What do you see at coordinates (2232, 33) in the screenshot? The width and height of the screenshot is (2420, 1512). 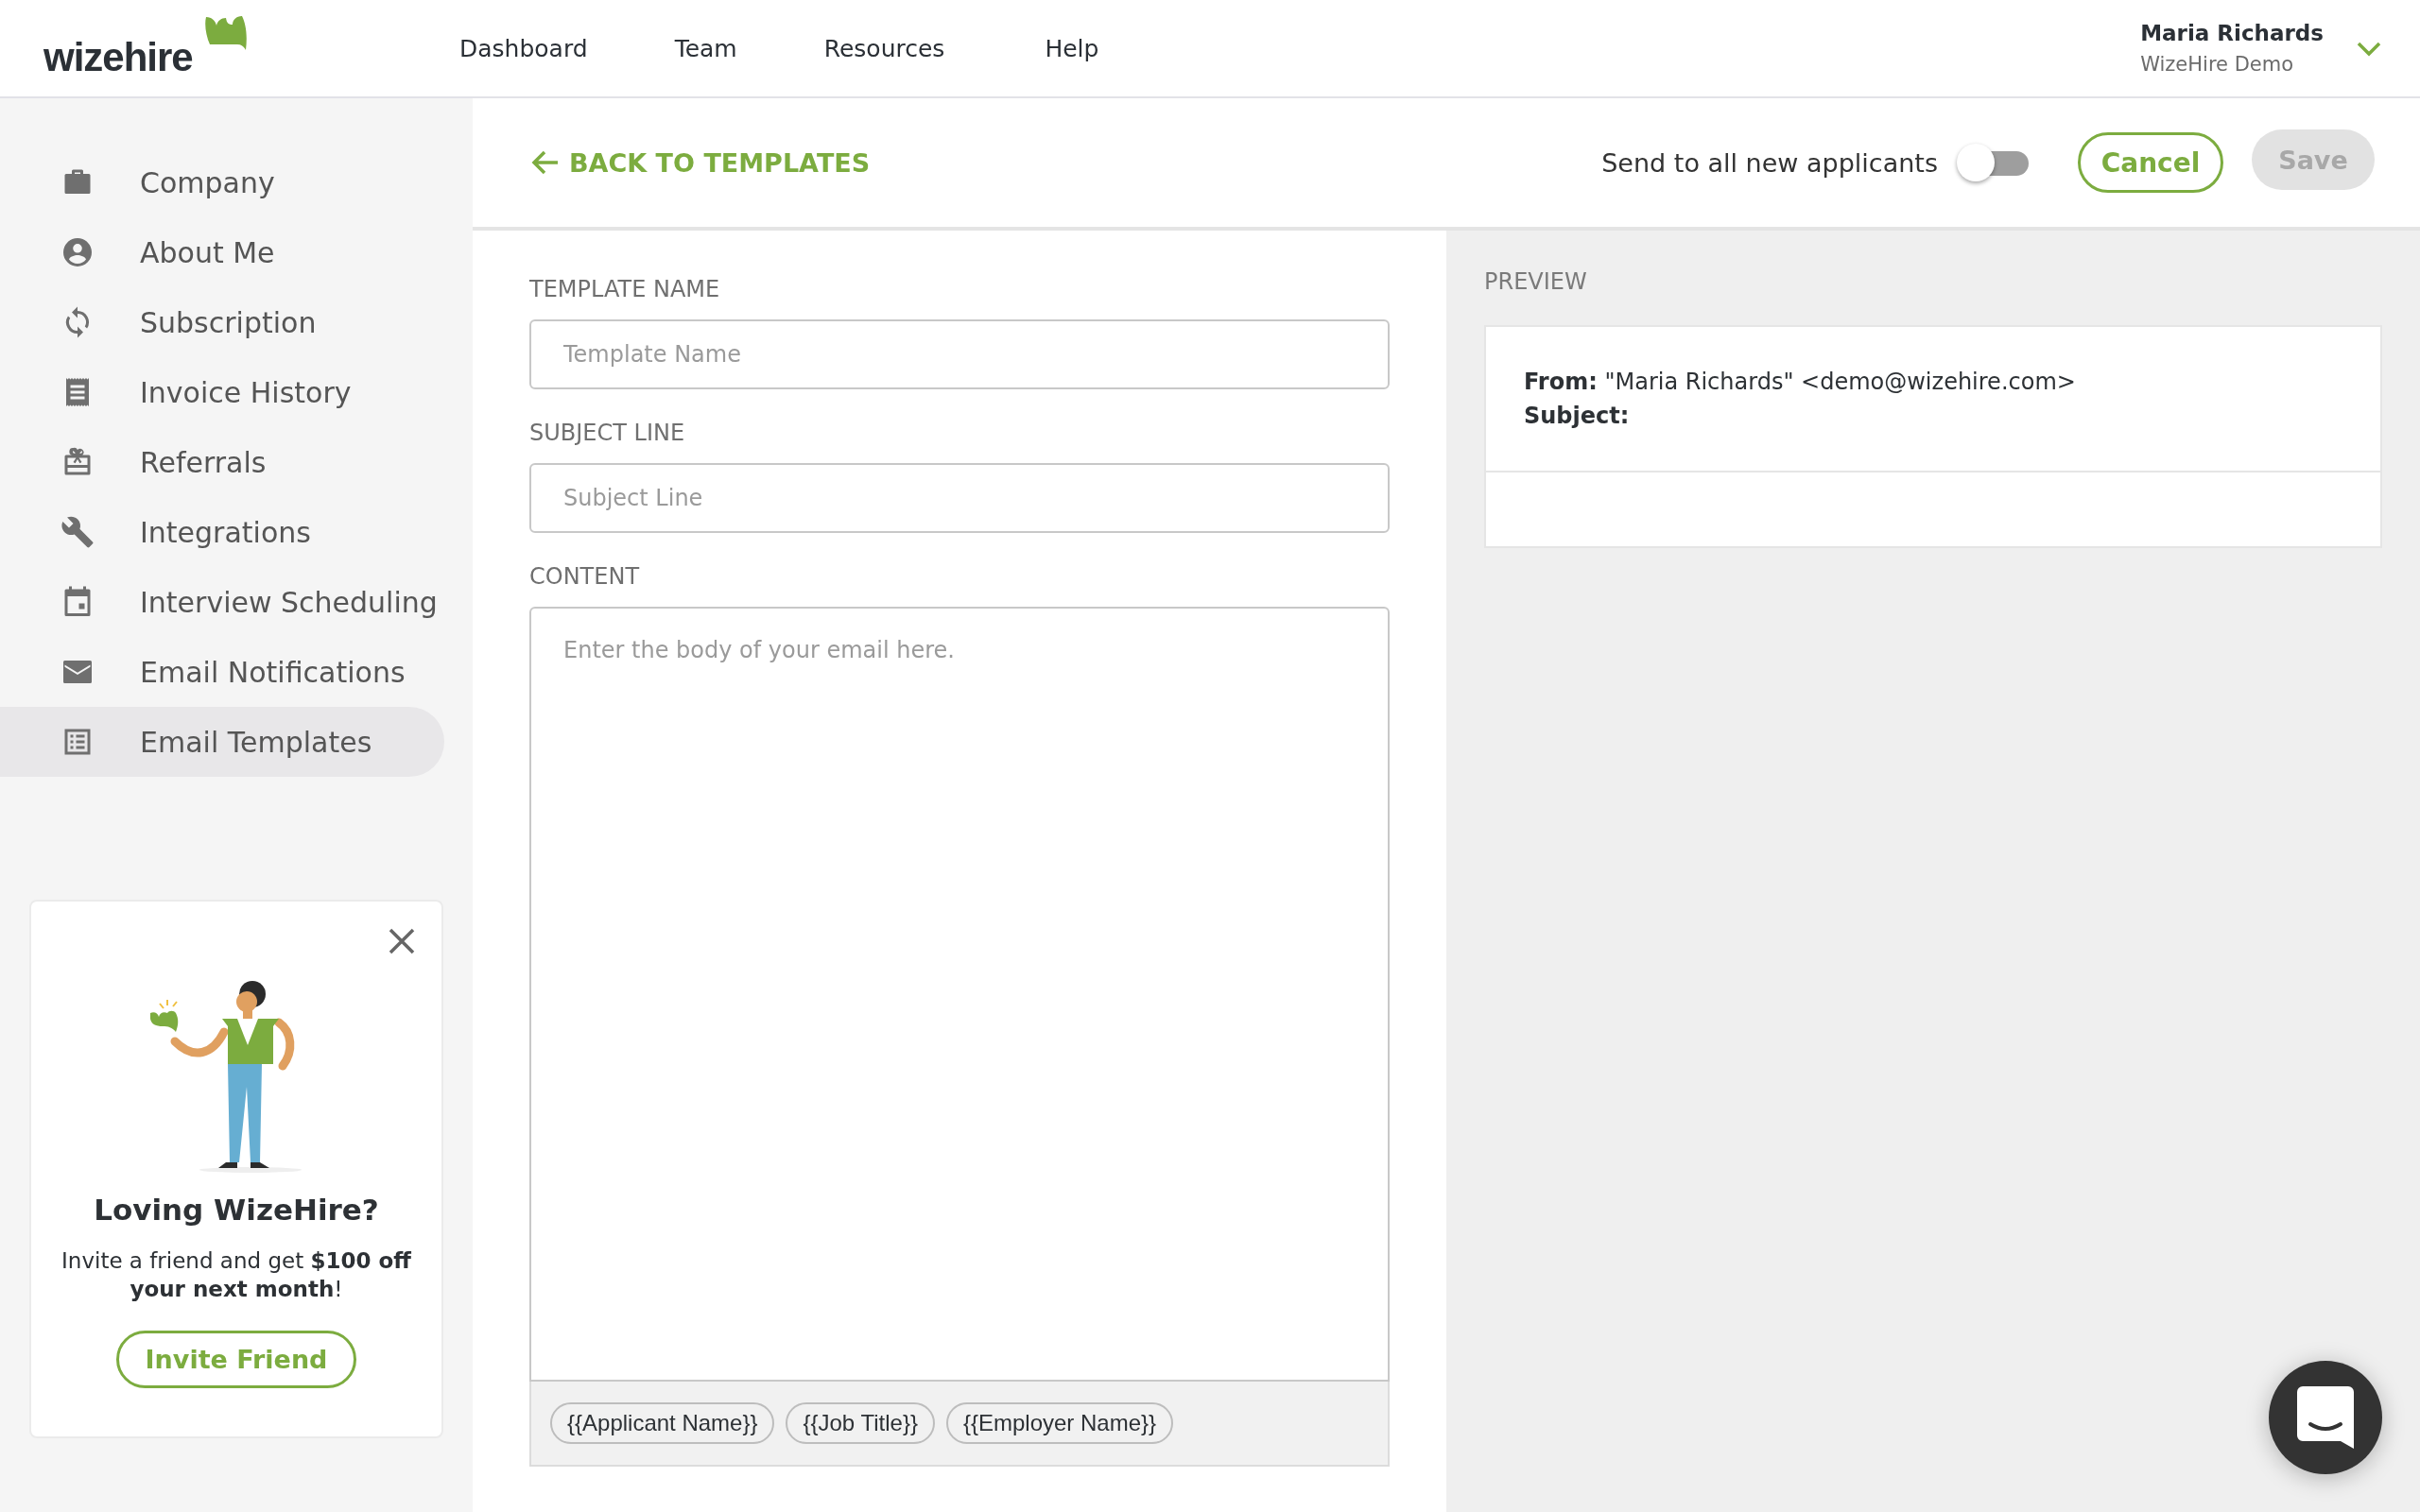 I see `user-name: Maria Richards` at bounding box center [2232, 33].